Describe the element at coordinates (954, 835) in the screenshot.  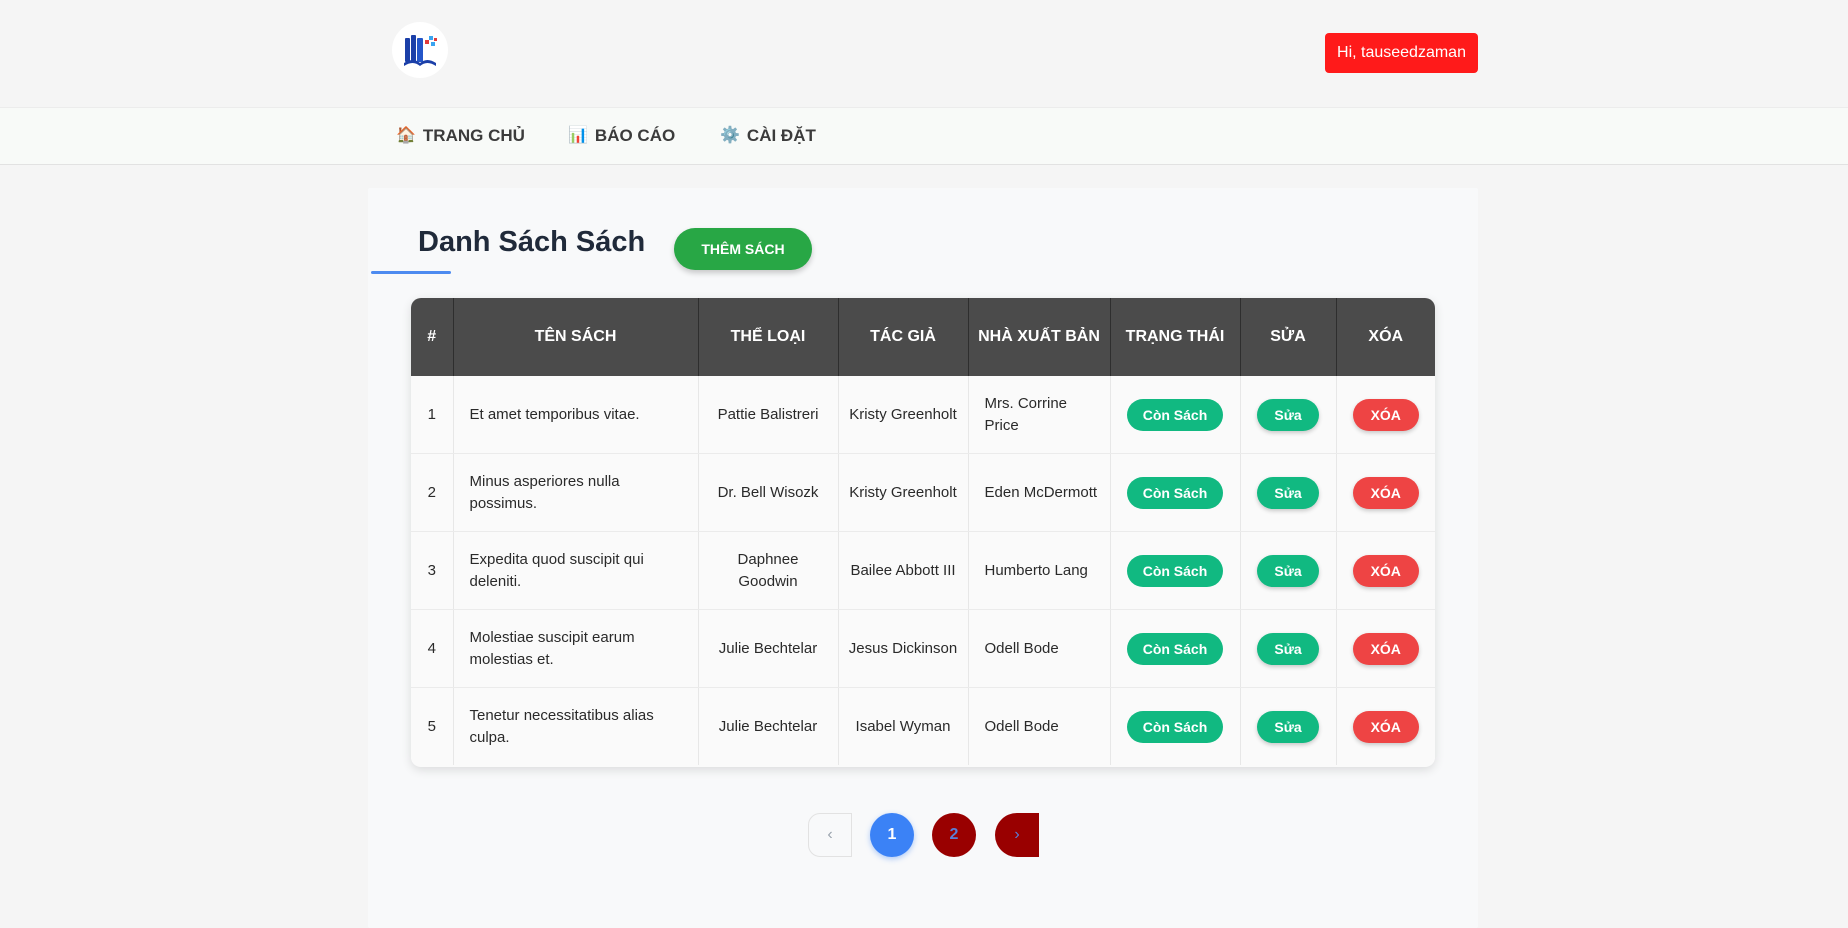
I see `page-2-button: 2` at that location.